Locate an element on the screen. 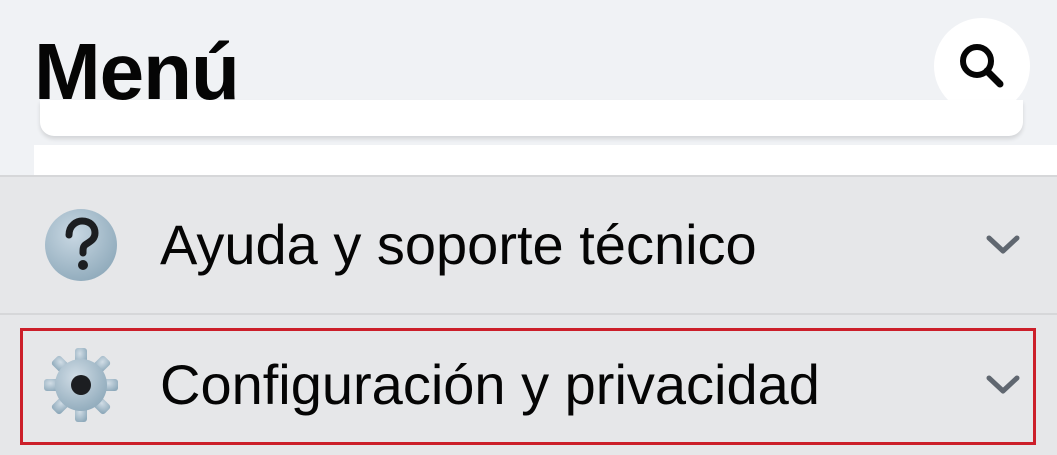 The image size is (1057, 455). section-label-settings: Configuración y privacidad is located at coordinates (490, 384).